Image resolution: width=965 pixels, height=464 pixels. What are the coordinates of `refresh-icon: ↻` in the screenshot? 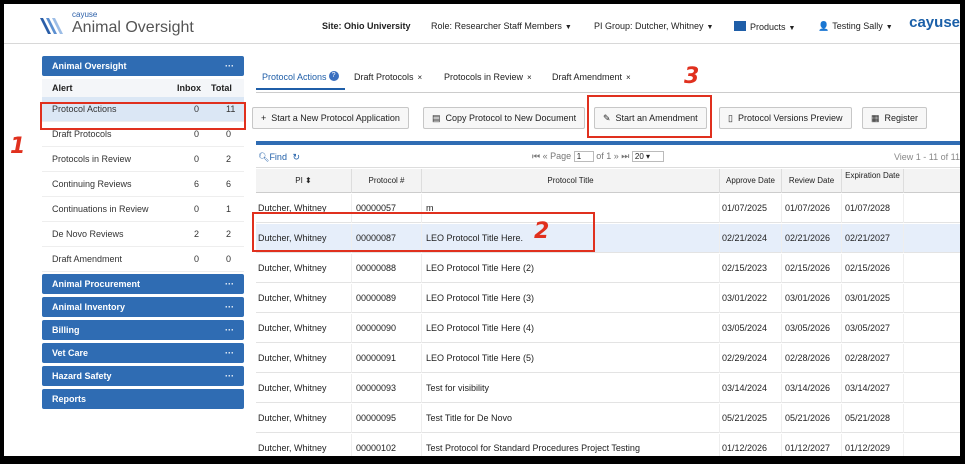 It's located at (296, 157).